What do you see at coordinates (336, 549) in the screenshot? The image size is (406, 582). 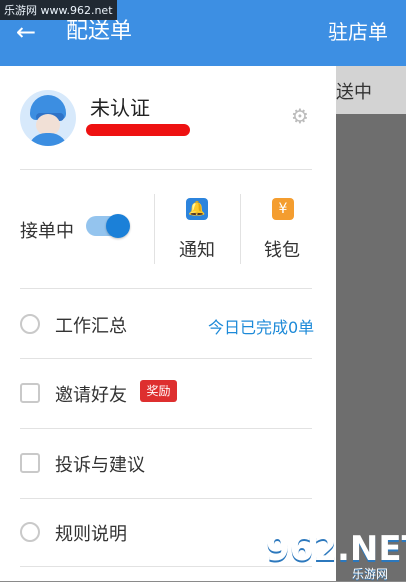 I see `bottom-watermark-main: 962.NET` at bounding box center [336, 549].